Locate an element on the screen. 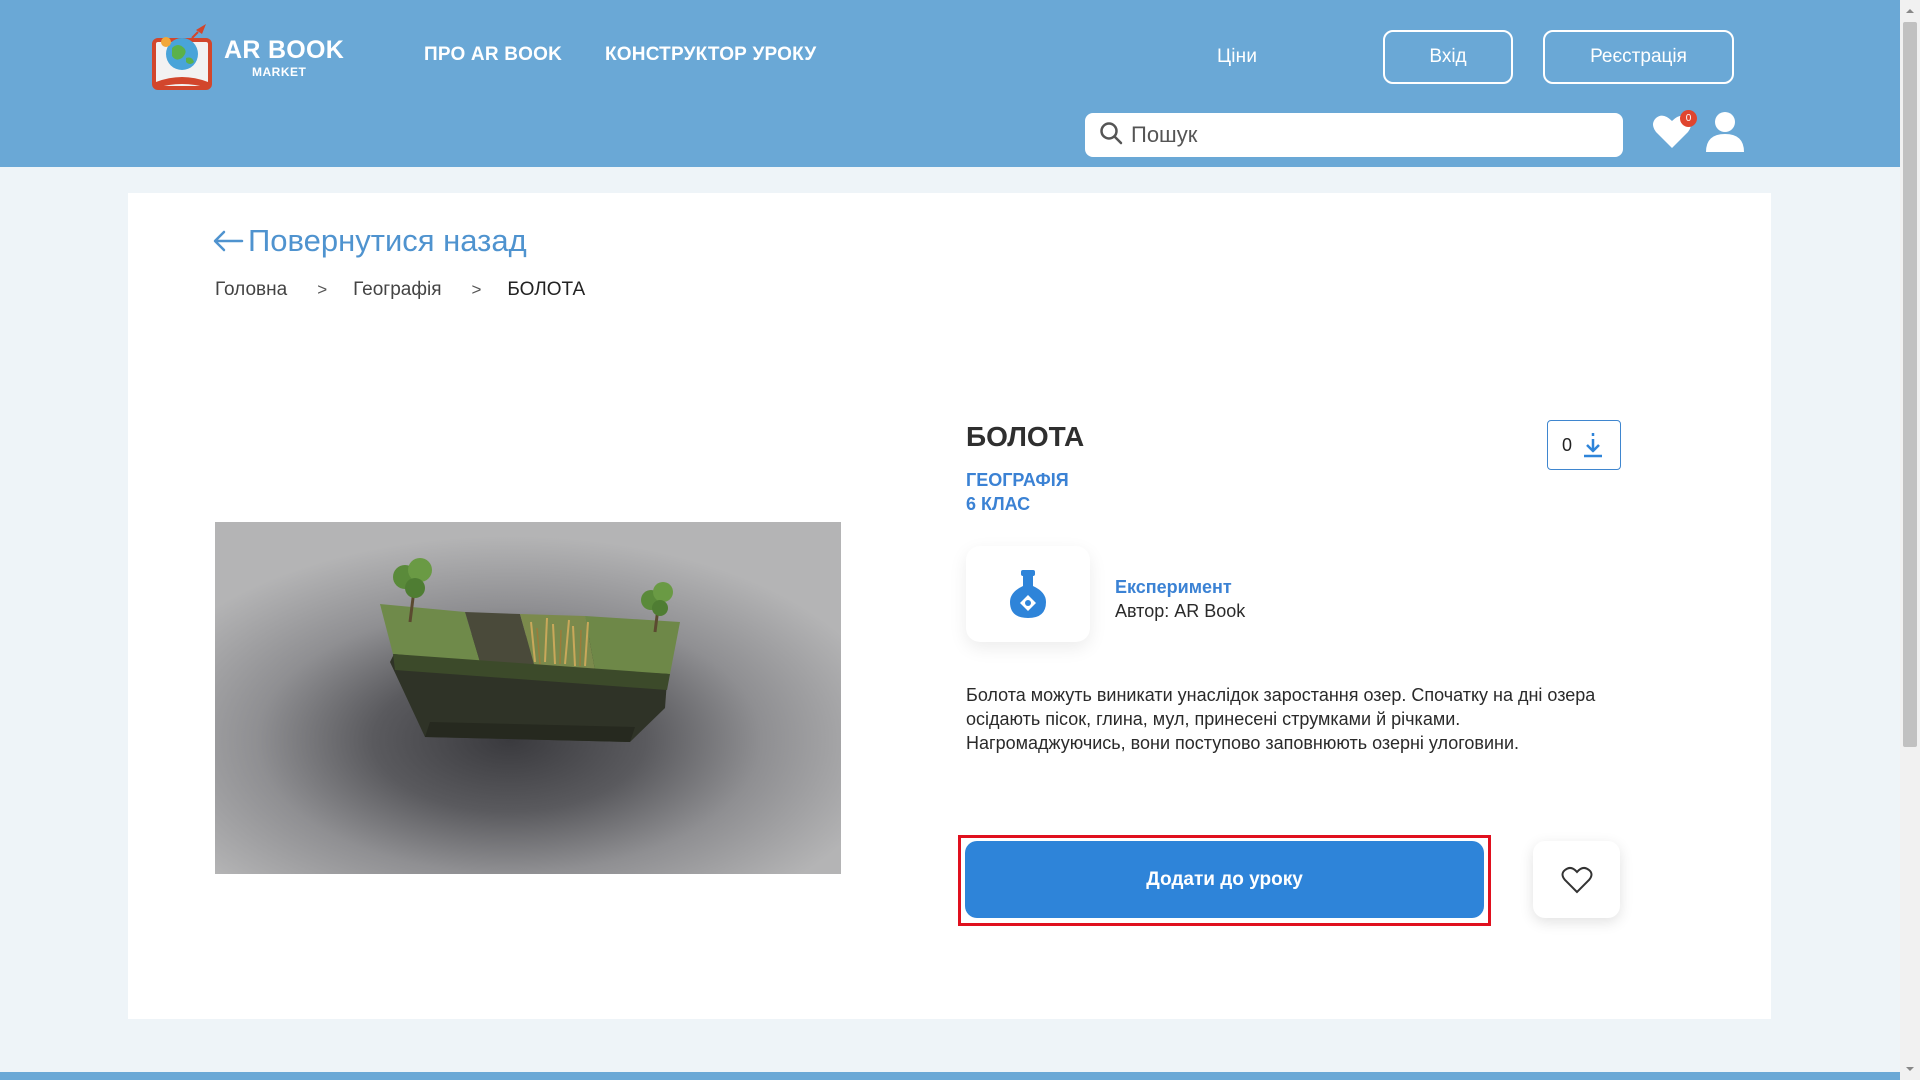 The height and width of the screenshot is (1080, 1920). model-preview is located at coordinates (528, 698).